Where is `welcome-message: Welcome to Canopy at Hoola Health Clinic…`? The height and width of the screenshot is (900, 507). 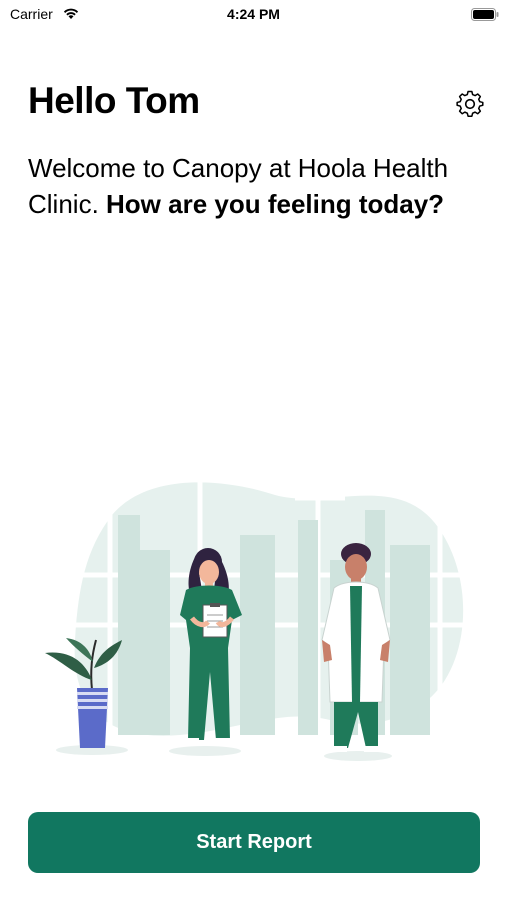
welcome-message: Welcome to Canopy at Hoola Health Clinic… is located at coordinates (258, 186).